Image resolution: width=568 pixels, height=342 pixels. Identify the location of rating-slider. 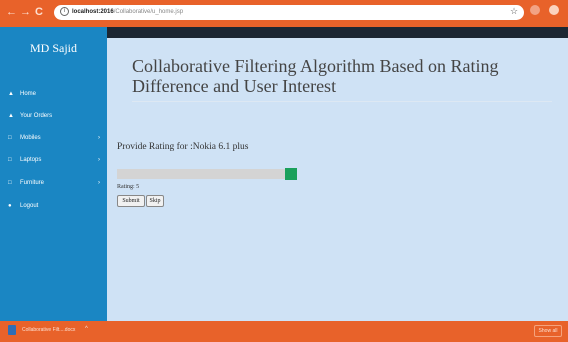
(207, 174).